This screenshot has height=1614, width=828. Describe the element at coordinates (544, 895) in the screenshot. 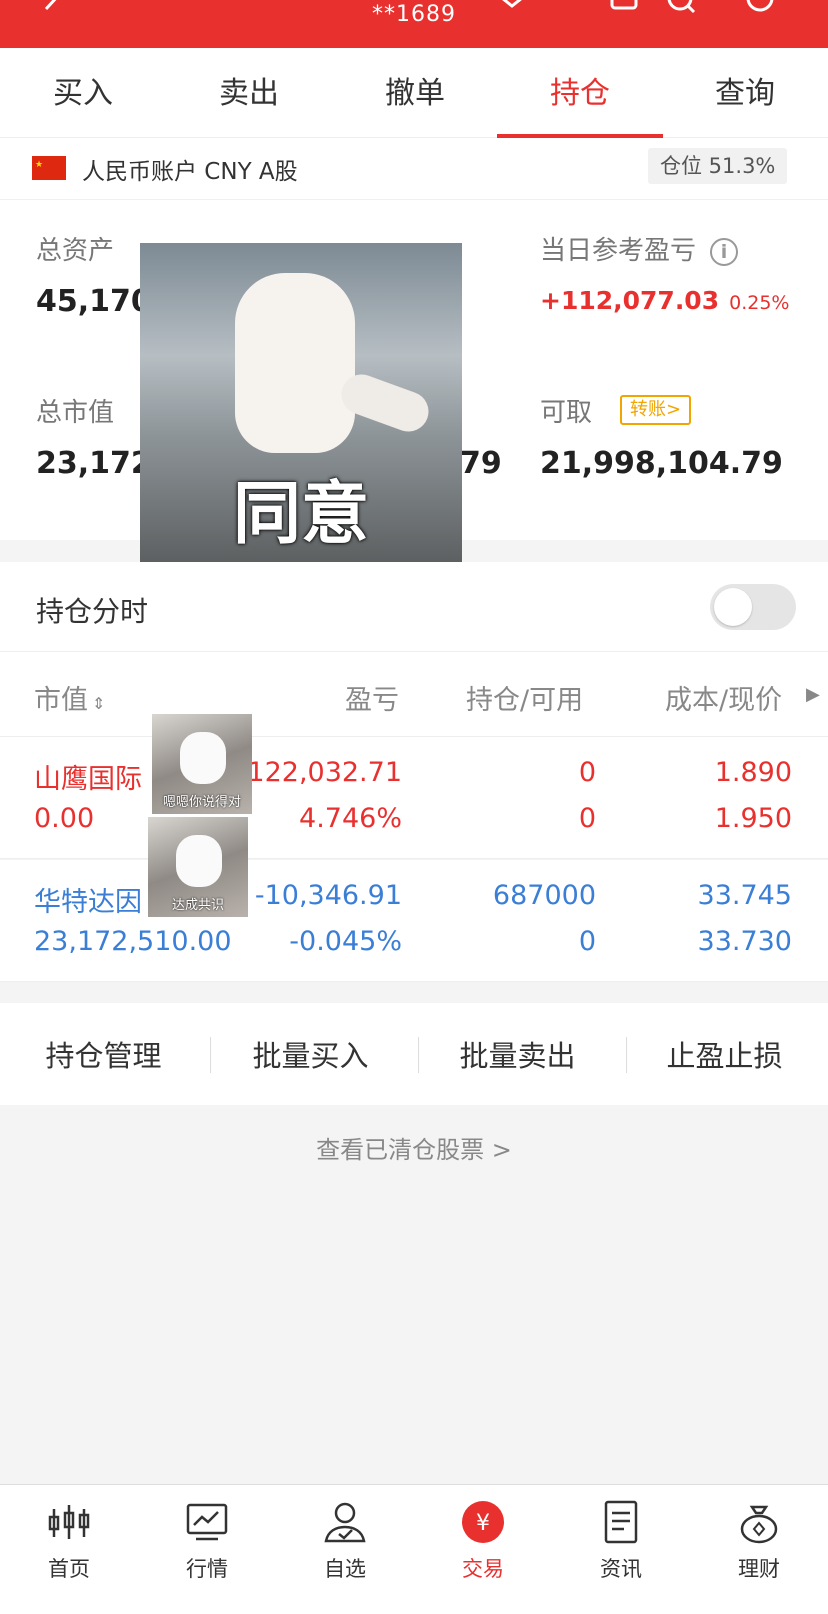

I see `stock-holding: 687000` at that location.